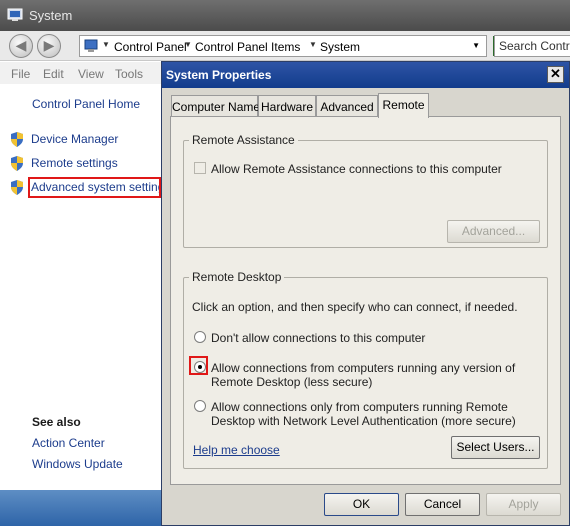 The width and height of the screenshot is (570, 526). Describe the element at coordinates (442, 504) in the screenshot. I see `cancel-button: Cancel` at that location.